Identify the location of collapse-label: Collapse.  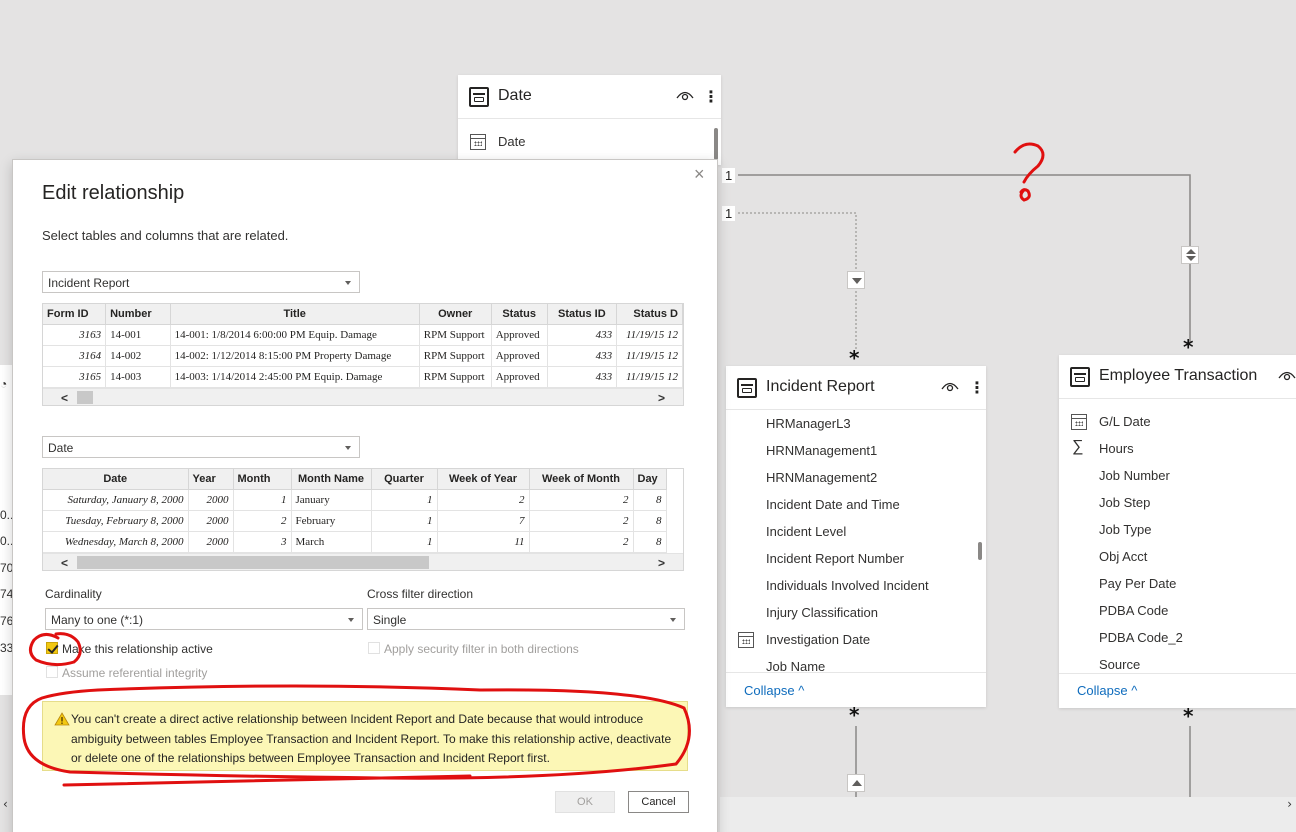
(769, 690).